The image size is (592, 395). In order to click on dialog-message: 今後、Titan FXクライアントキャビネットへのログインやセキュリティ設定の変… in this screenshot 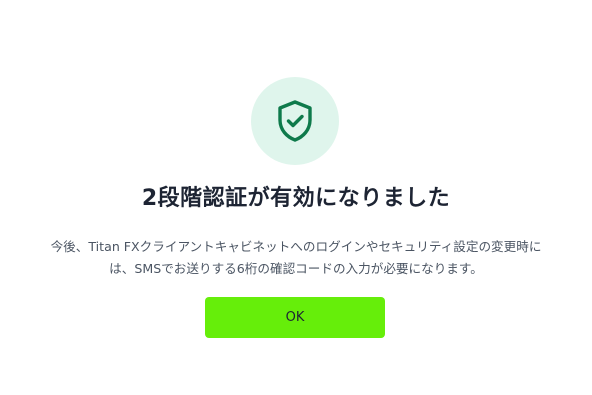, I will do `click(296, 258)`.